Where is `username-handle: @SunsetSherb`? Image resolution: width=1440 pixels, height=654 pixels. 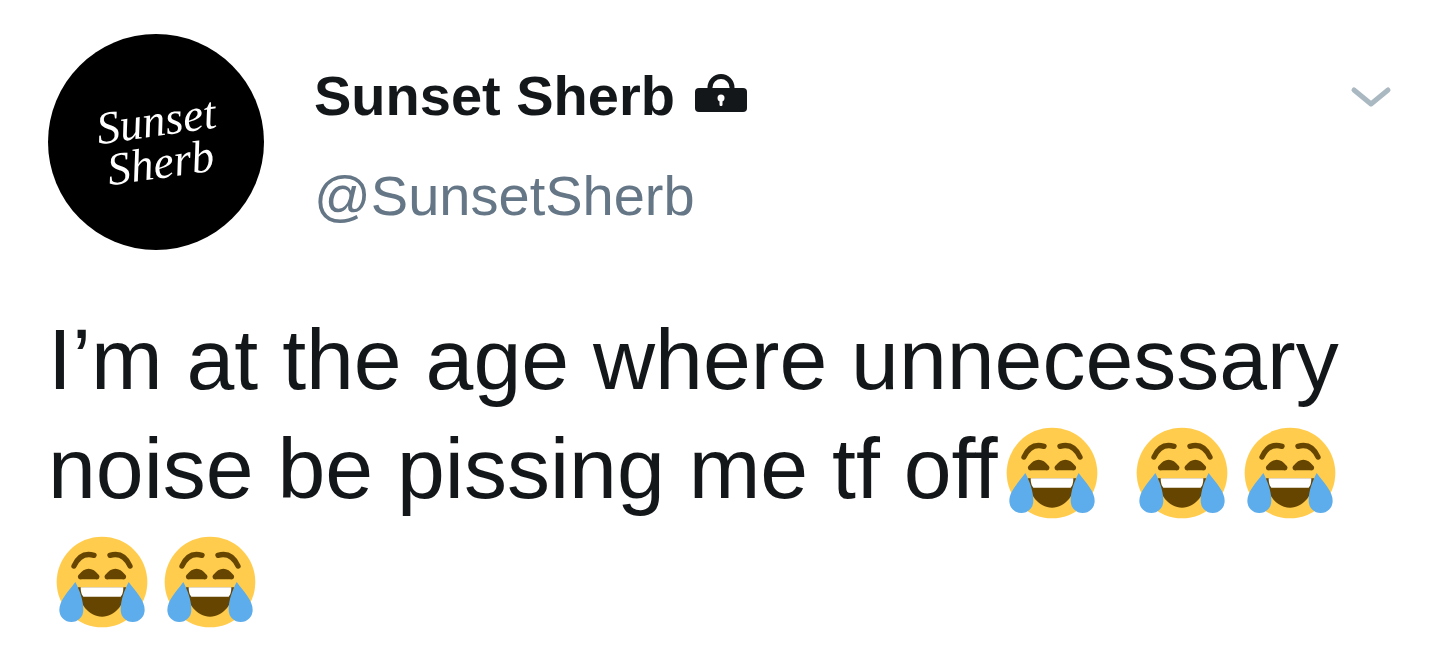 username-handle: @SunsetSherb is located at coordinates (530, 196).